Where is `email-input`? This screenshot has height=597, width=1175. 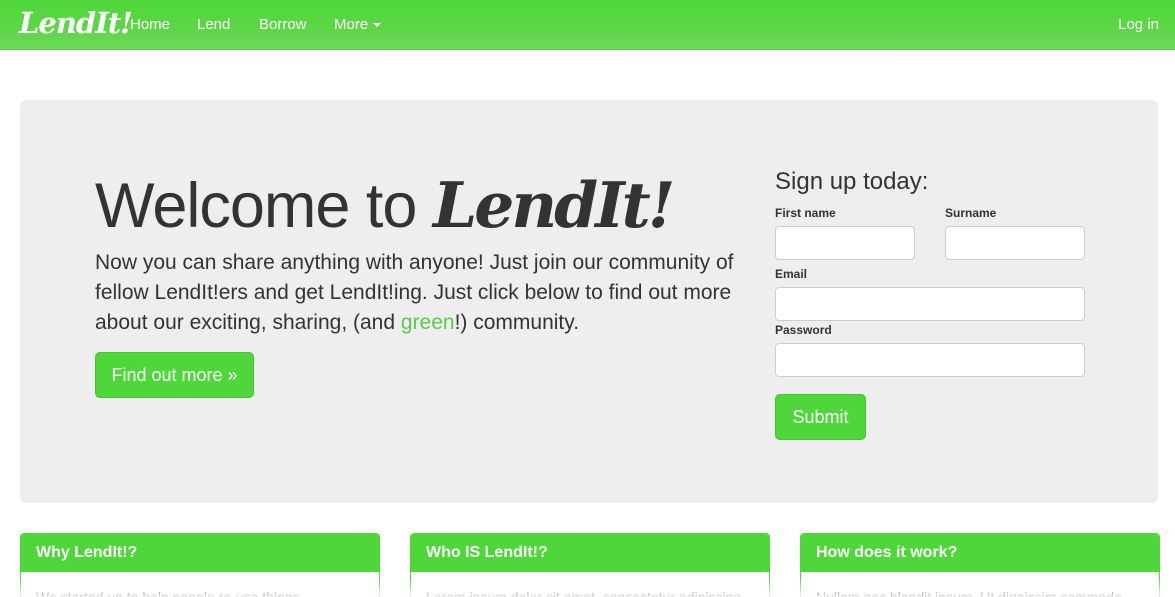
email-input is located at coordinates (930, 304).